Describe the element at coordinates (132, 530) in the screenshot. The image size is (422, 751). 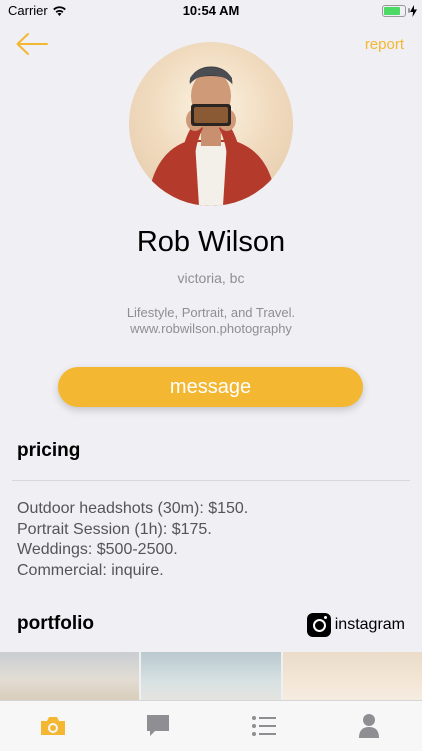
I see `pricing-item: Portrait Session (1h): $175.` at that location.